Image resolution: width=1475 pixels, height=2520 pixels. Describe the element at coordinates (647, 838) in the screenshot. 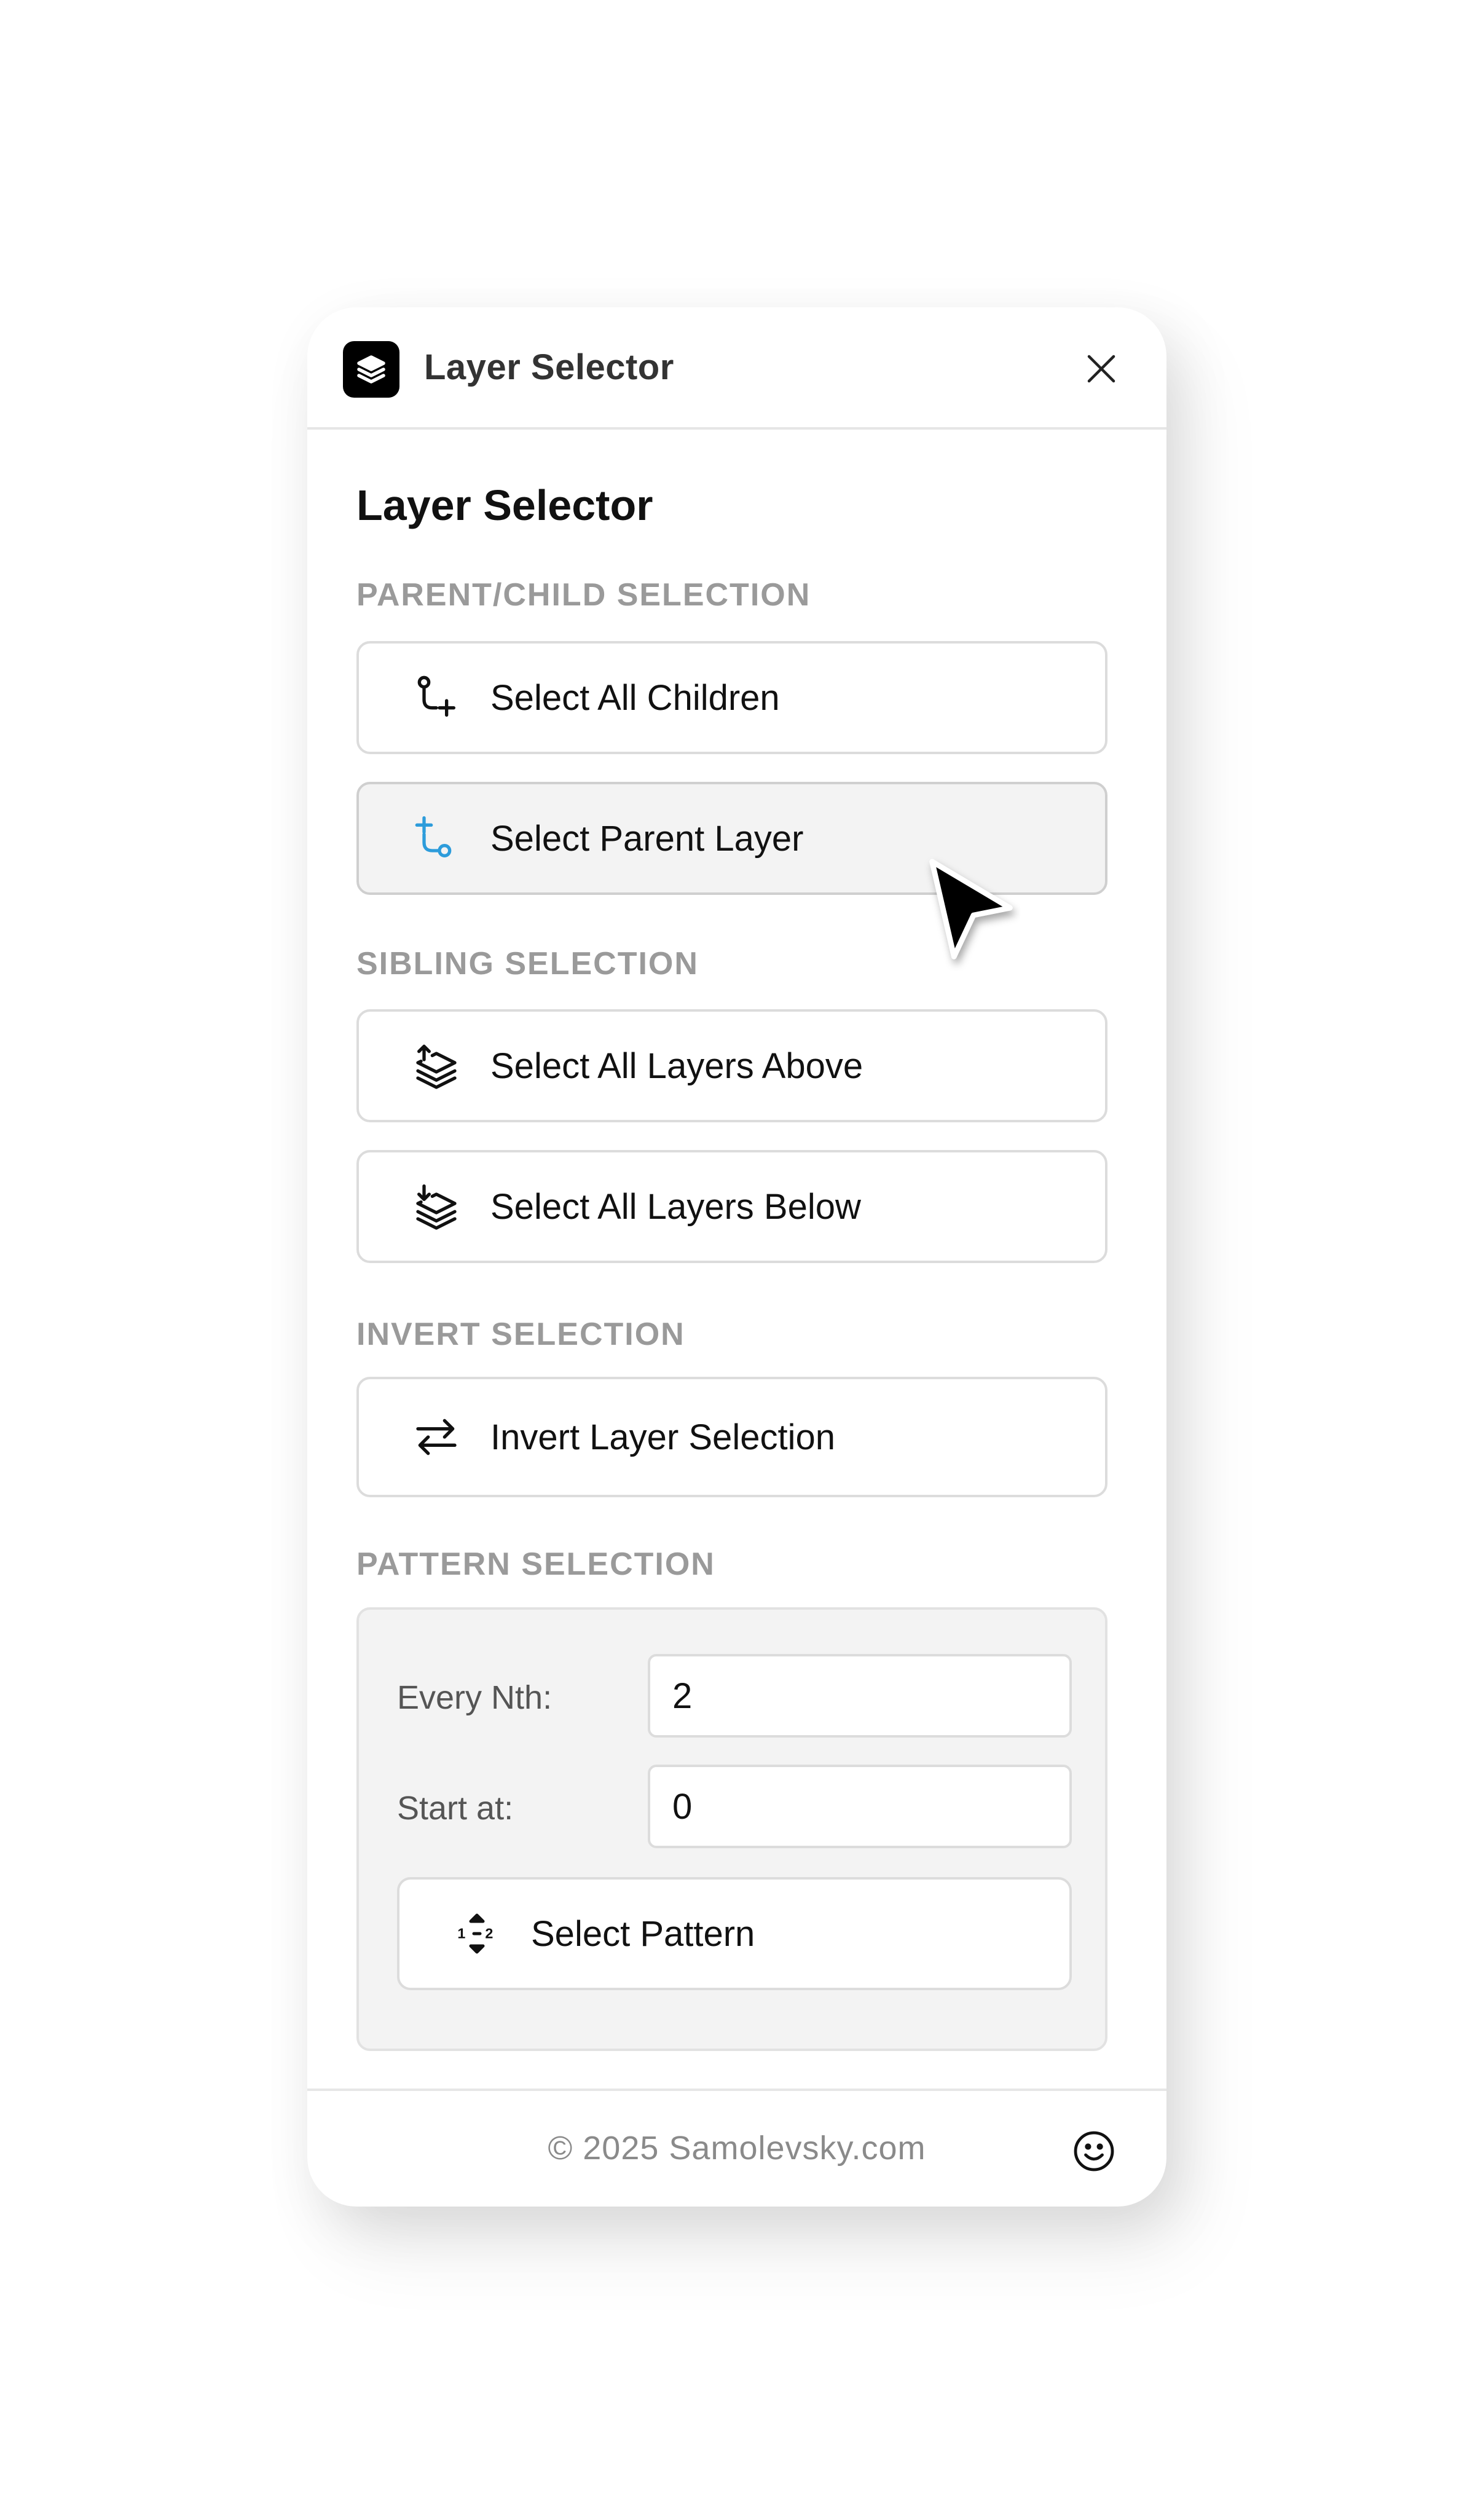

I see `select-parent-layer-label: Select Parent Layer` at that location.